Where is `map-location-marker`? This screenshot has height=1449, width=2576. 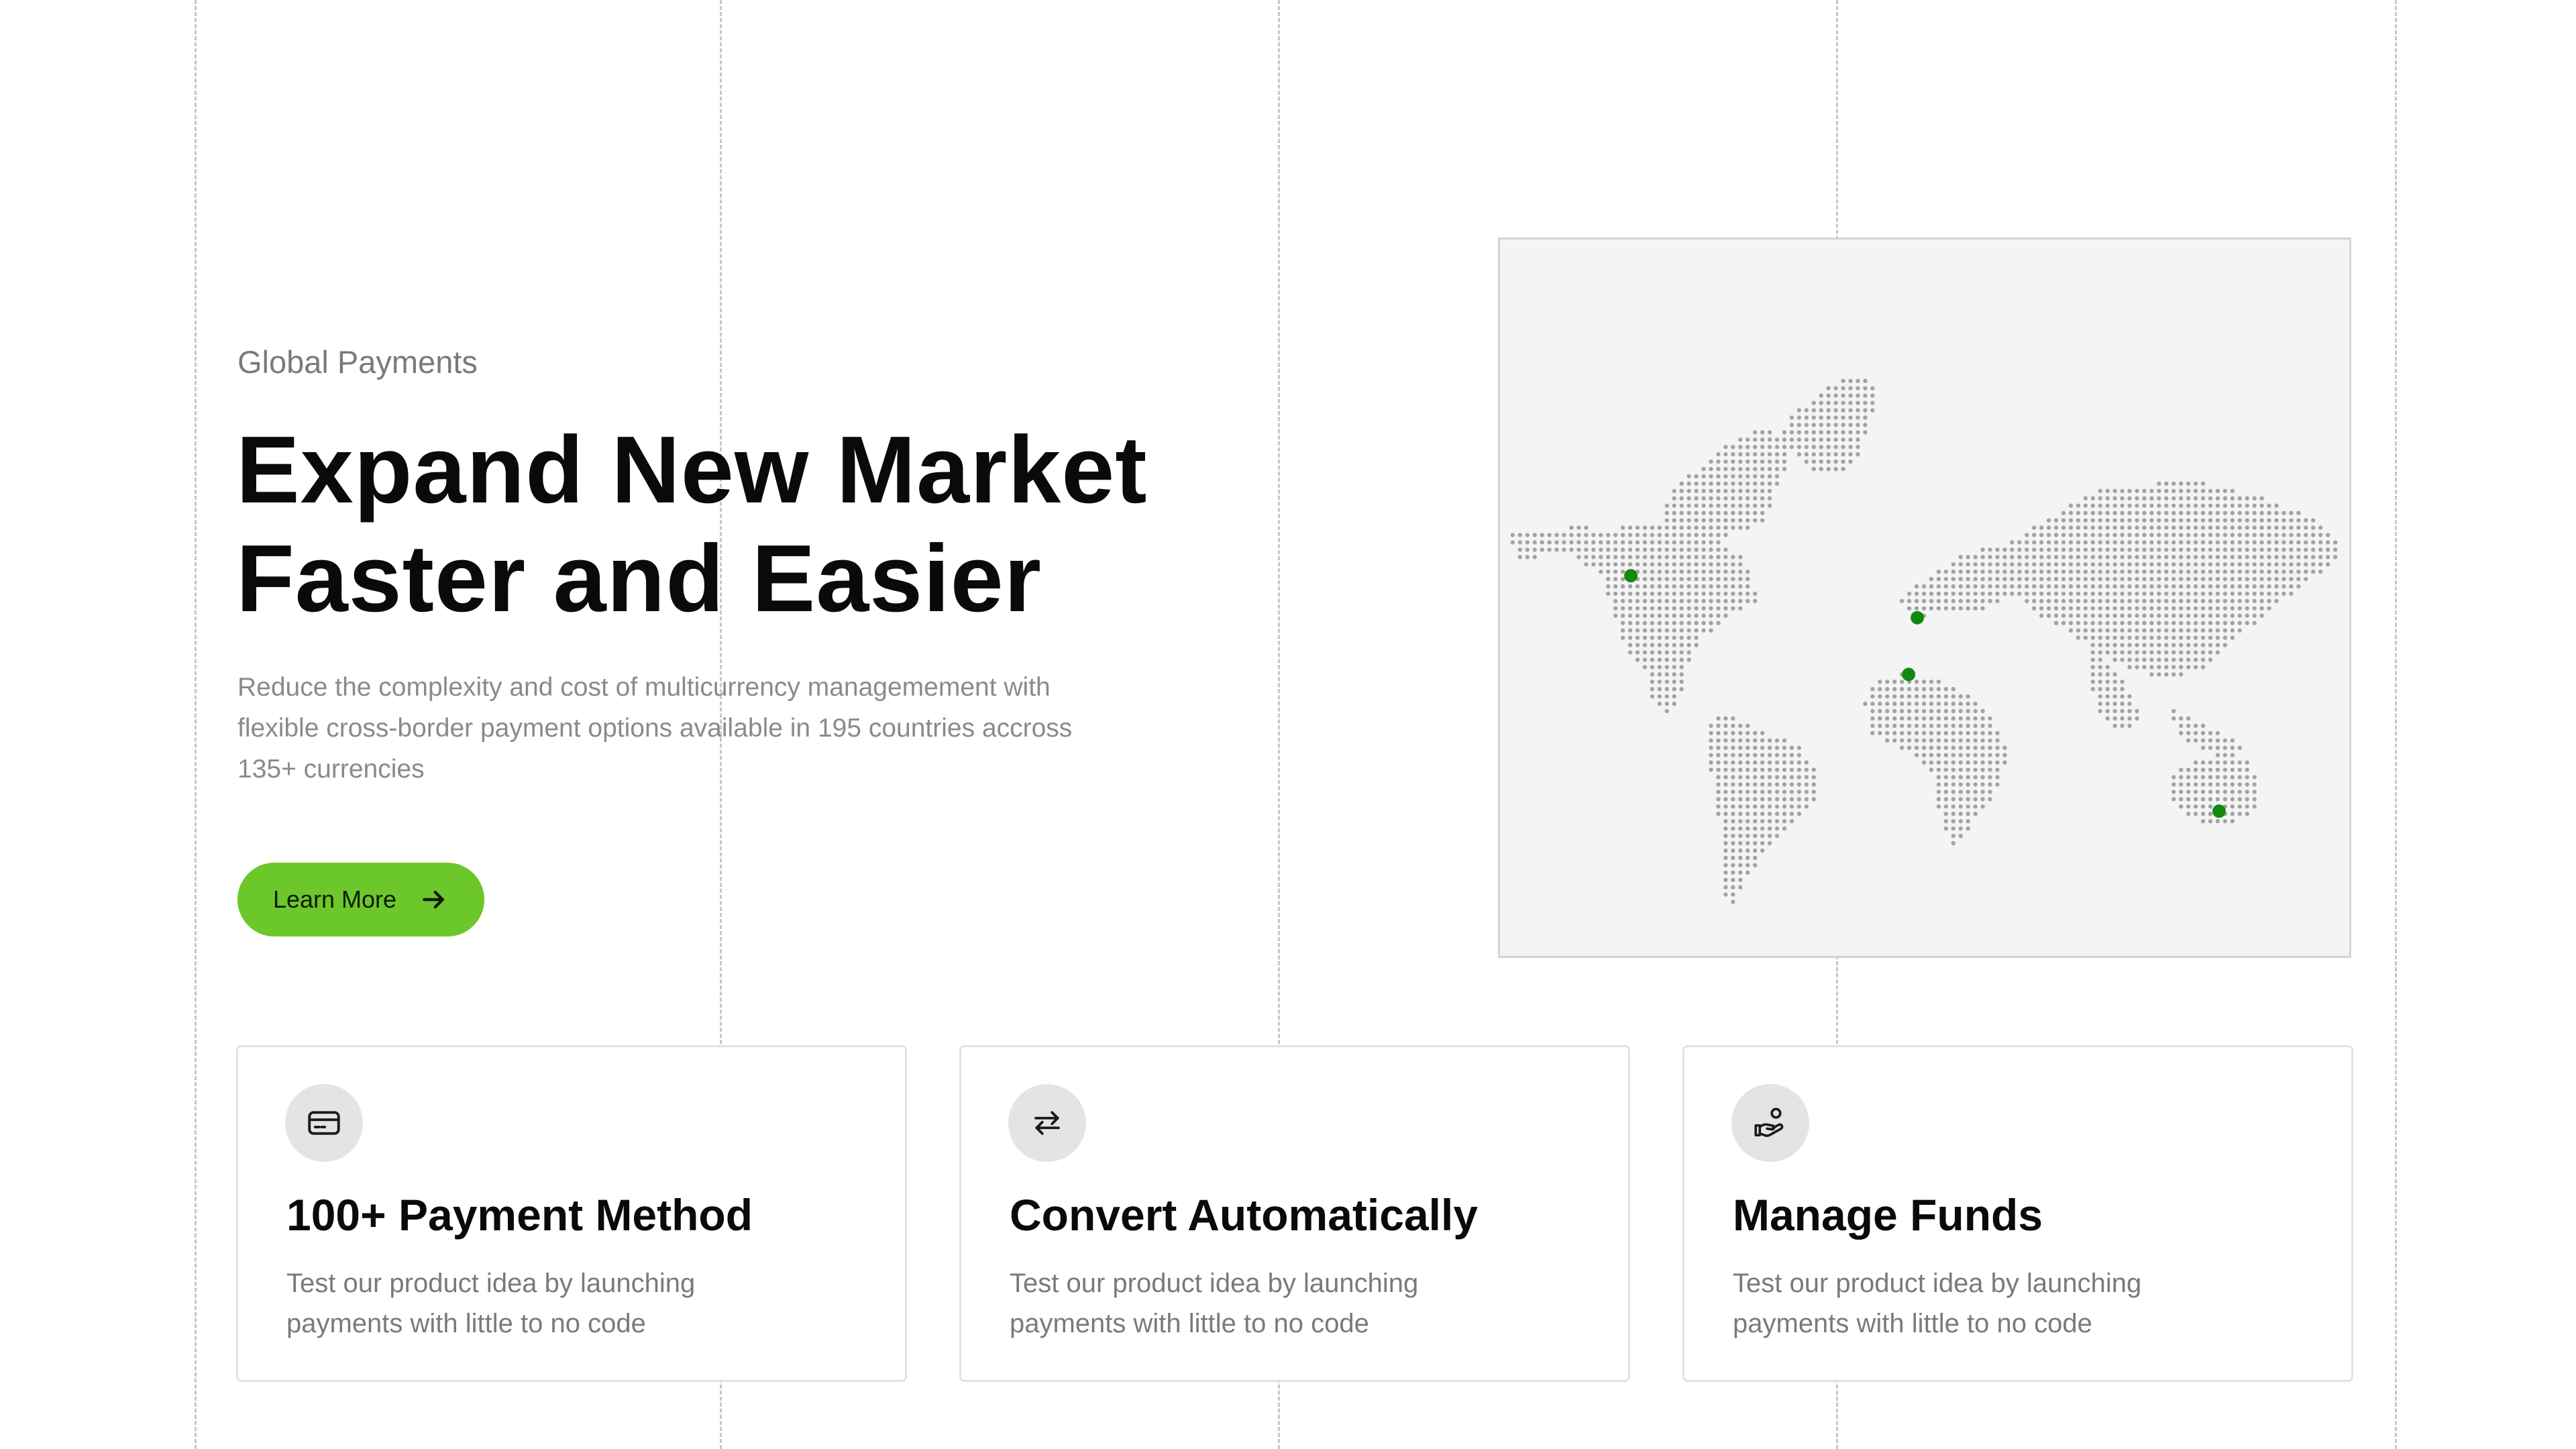
map-location-marker is located at coordinates (1631, 576).